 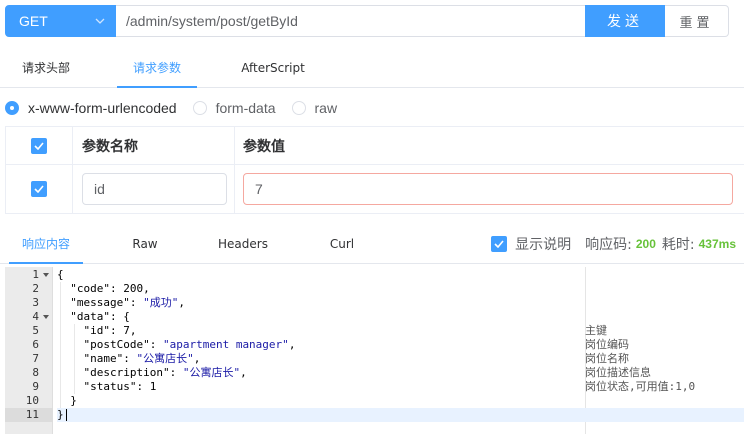 What do you see at coordinates (29, 415) in the screenshot?
I see `gutter-line-active: 11` at bounding box center [29, 415].